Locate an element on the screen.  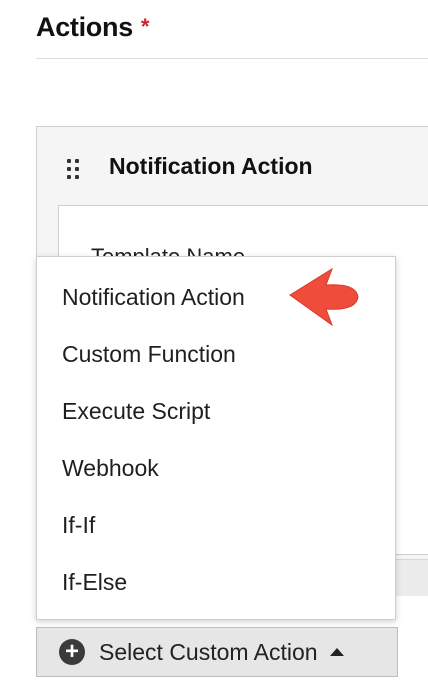
plus-circle-icon: + is located at coordinates (72, 652).